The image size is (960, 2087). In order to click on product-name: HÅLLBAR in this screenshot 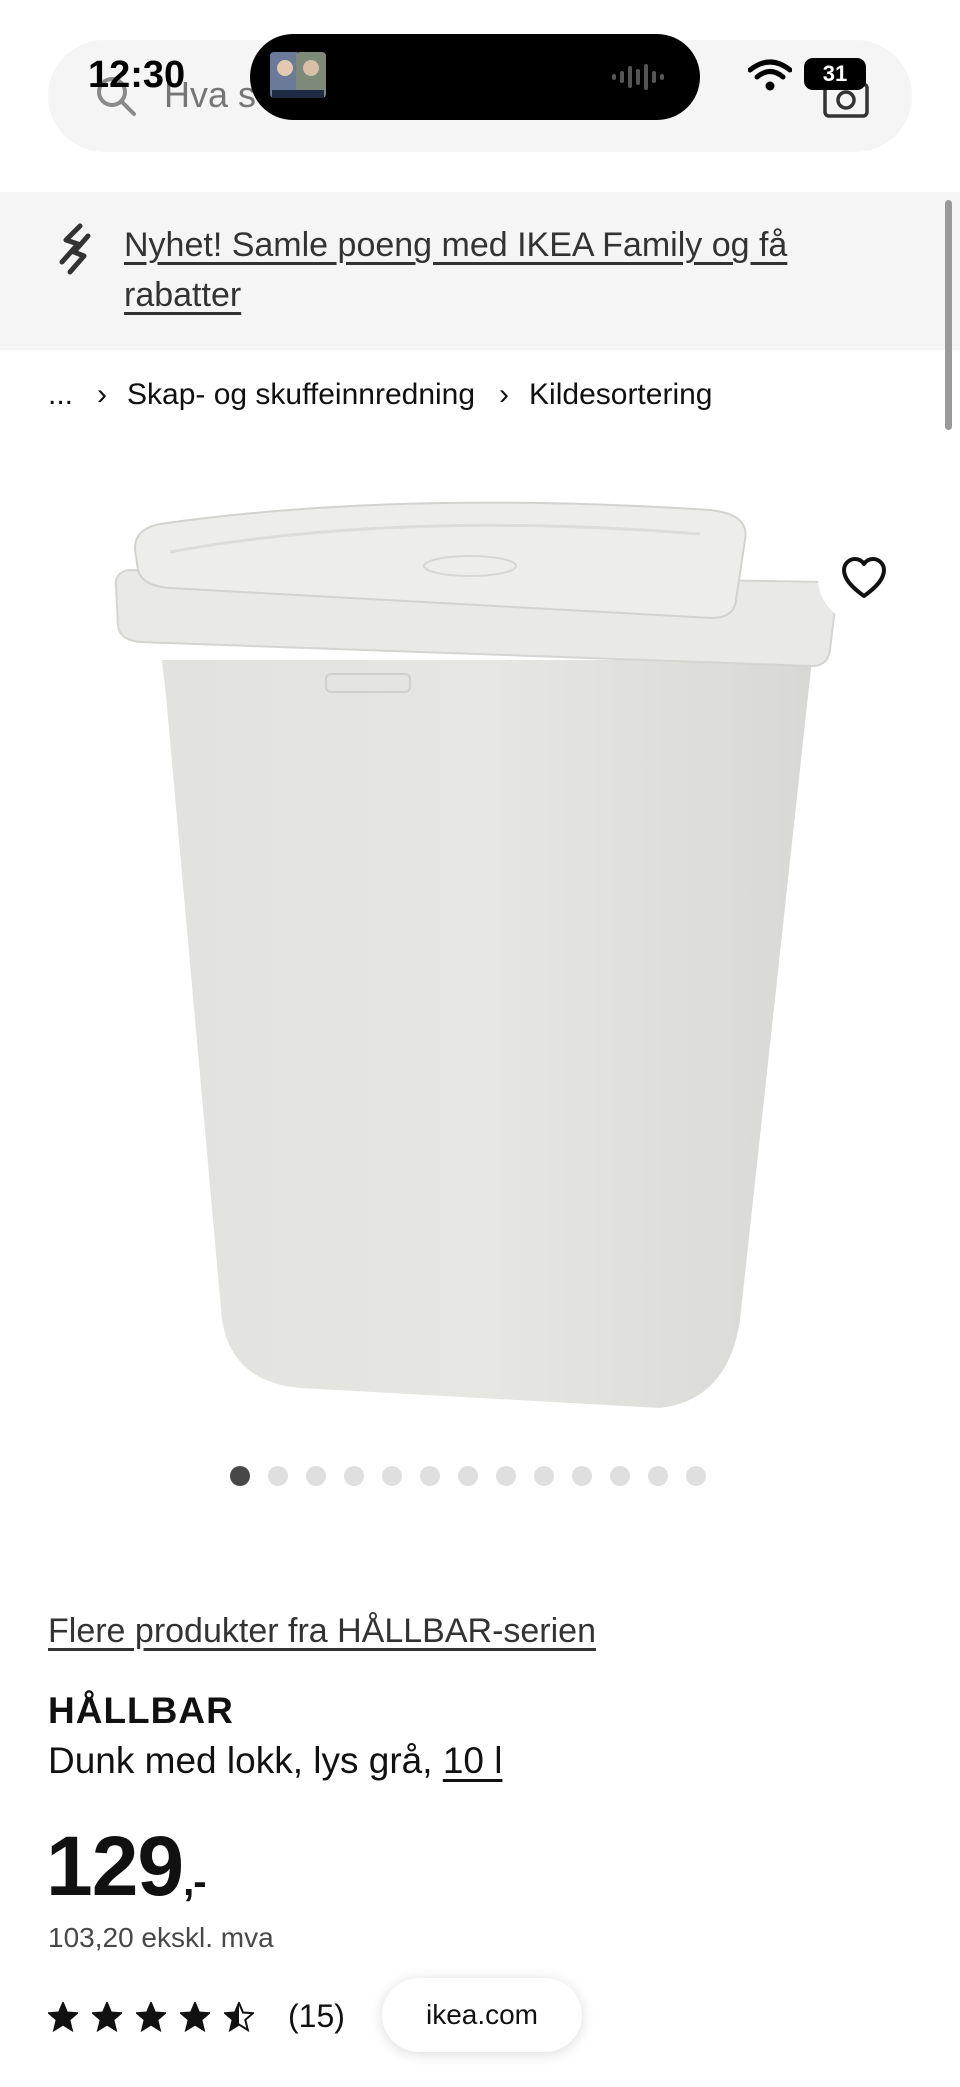, I will do `click(141, 1710)`.